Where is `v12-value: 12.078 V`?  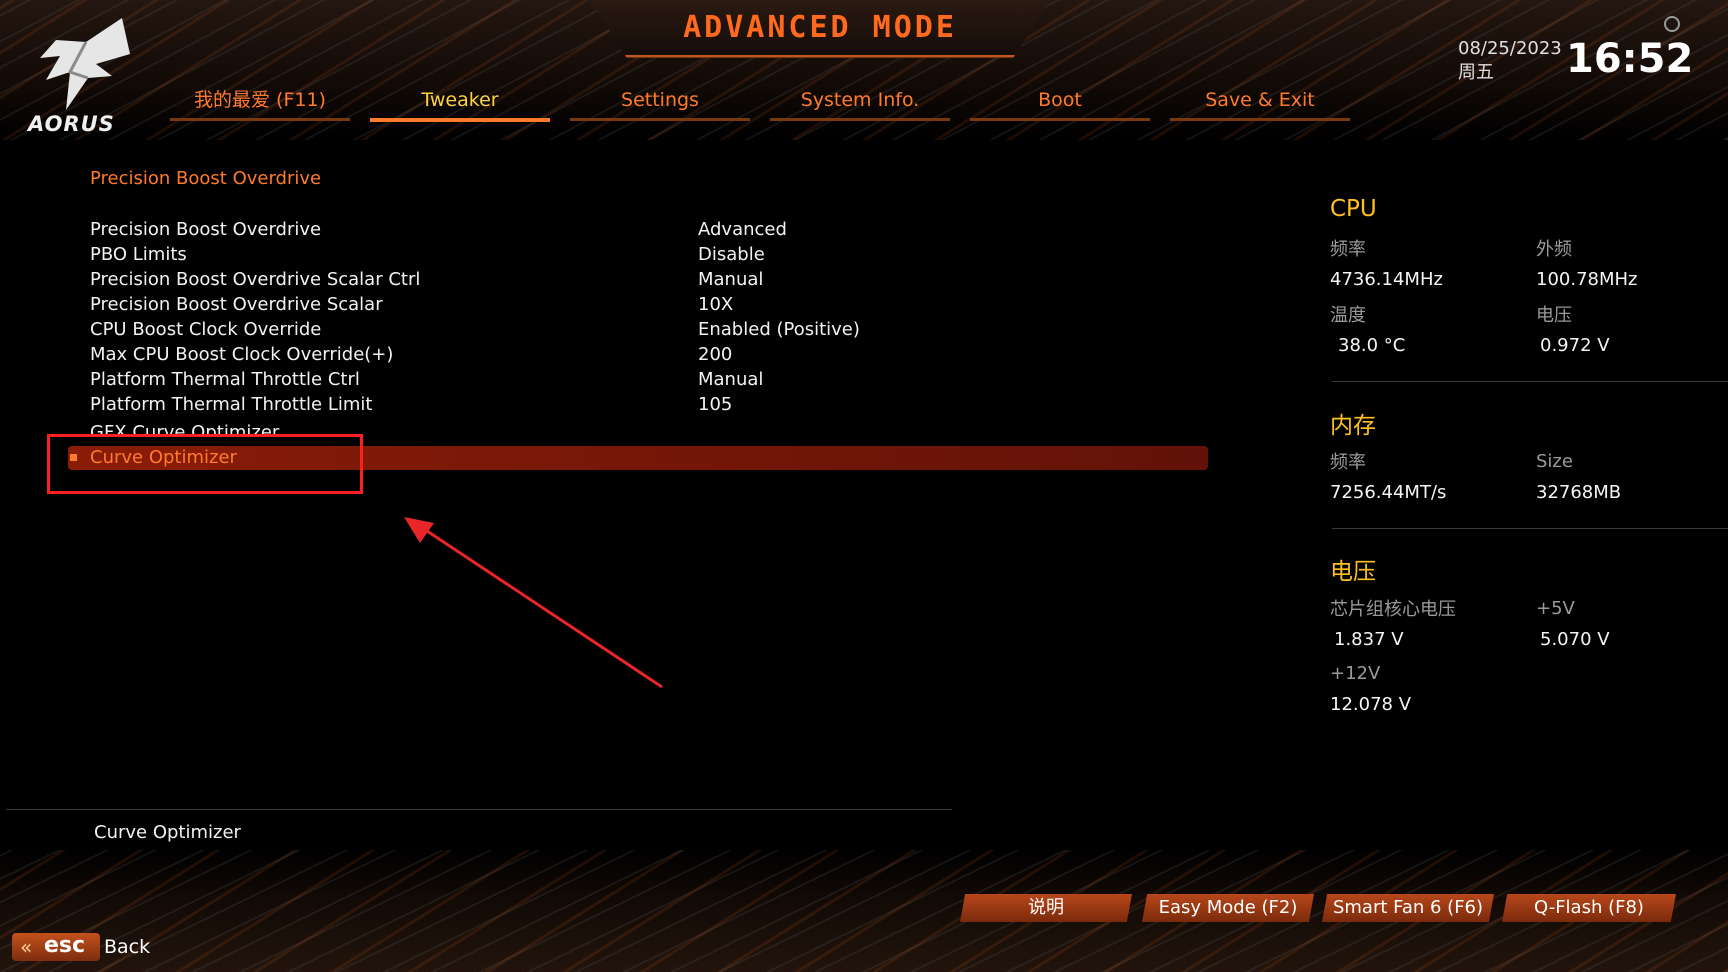 v12-value: 12.078 V is located at coordinates (1371, 704).